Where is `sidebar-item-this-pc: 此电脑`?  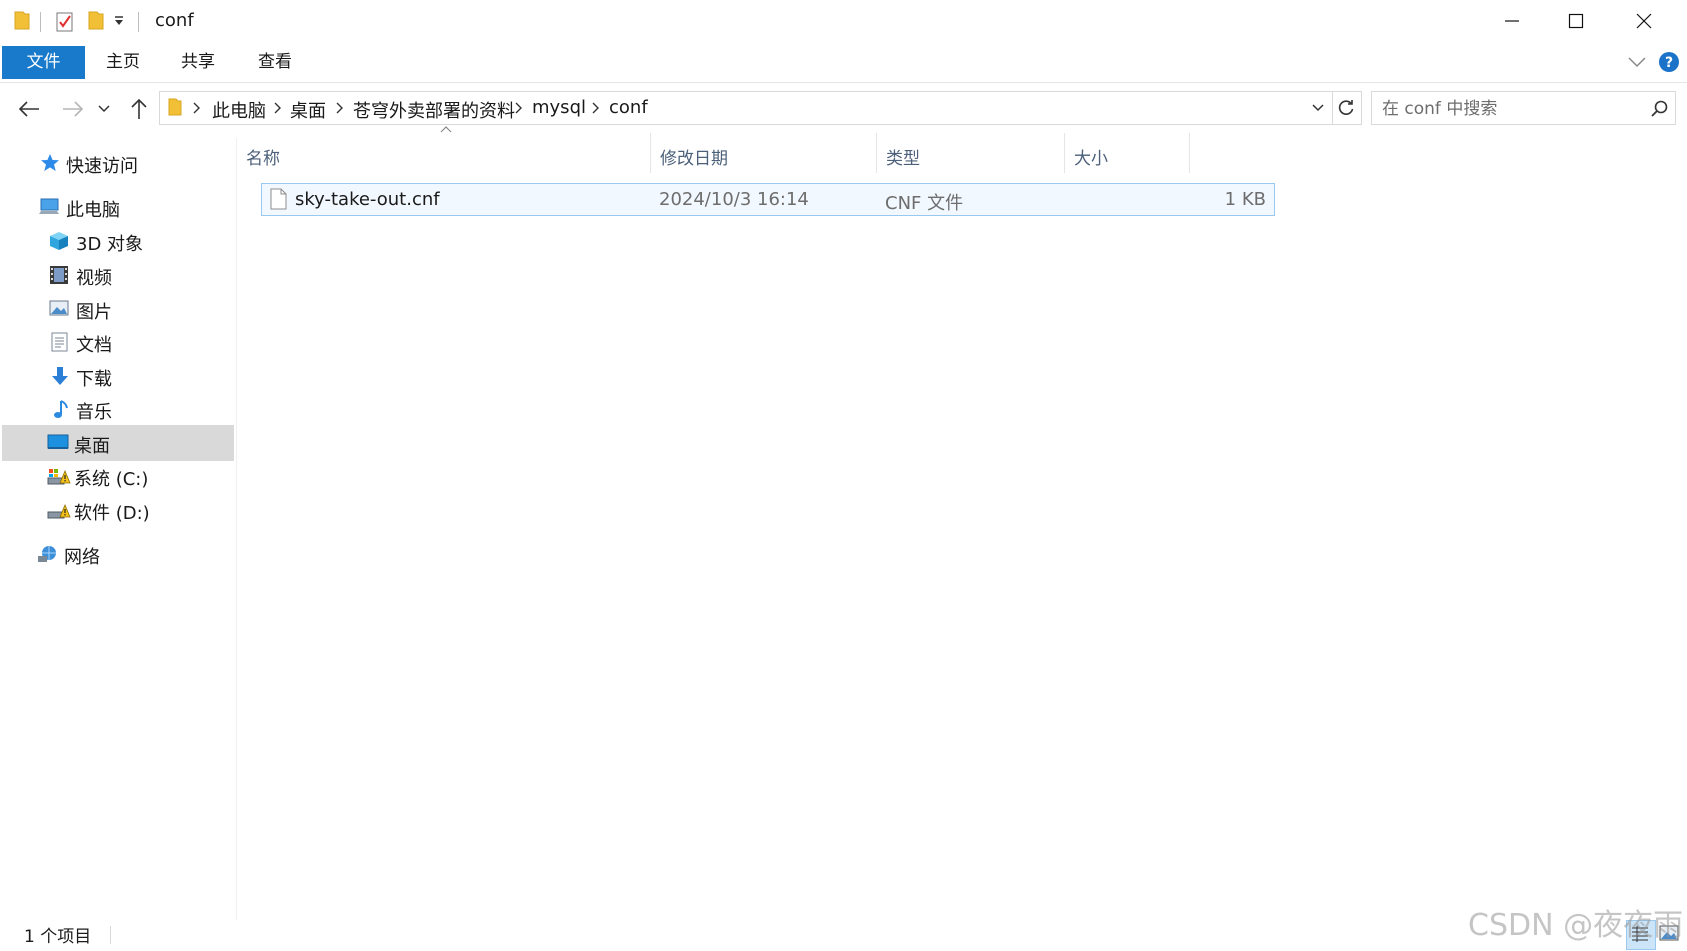
sidebar-item-this-pc: 此电脑 is located at coordinates (118, 207).